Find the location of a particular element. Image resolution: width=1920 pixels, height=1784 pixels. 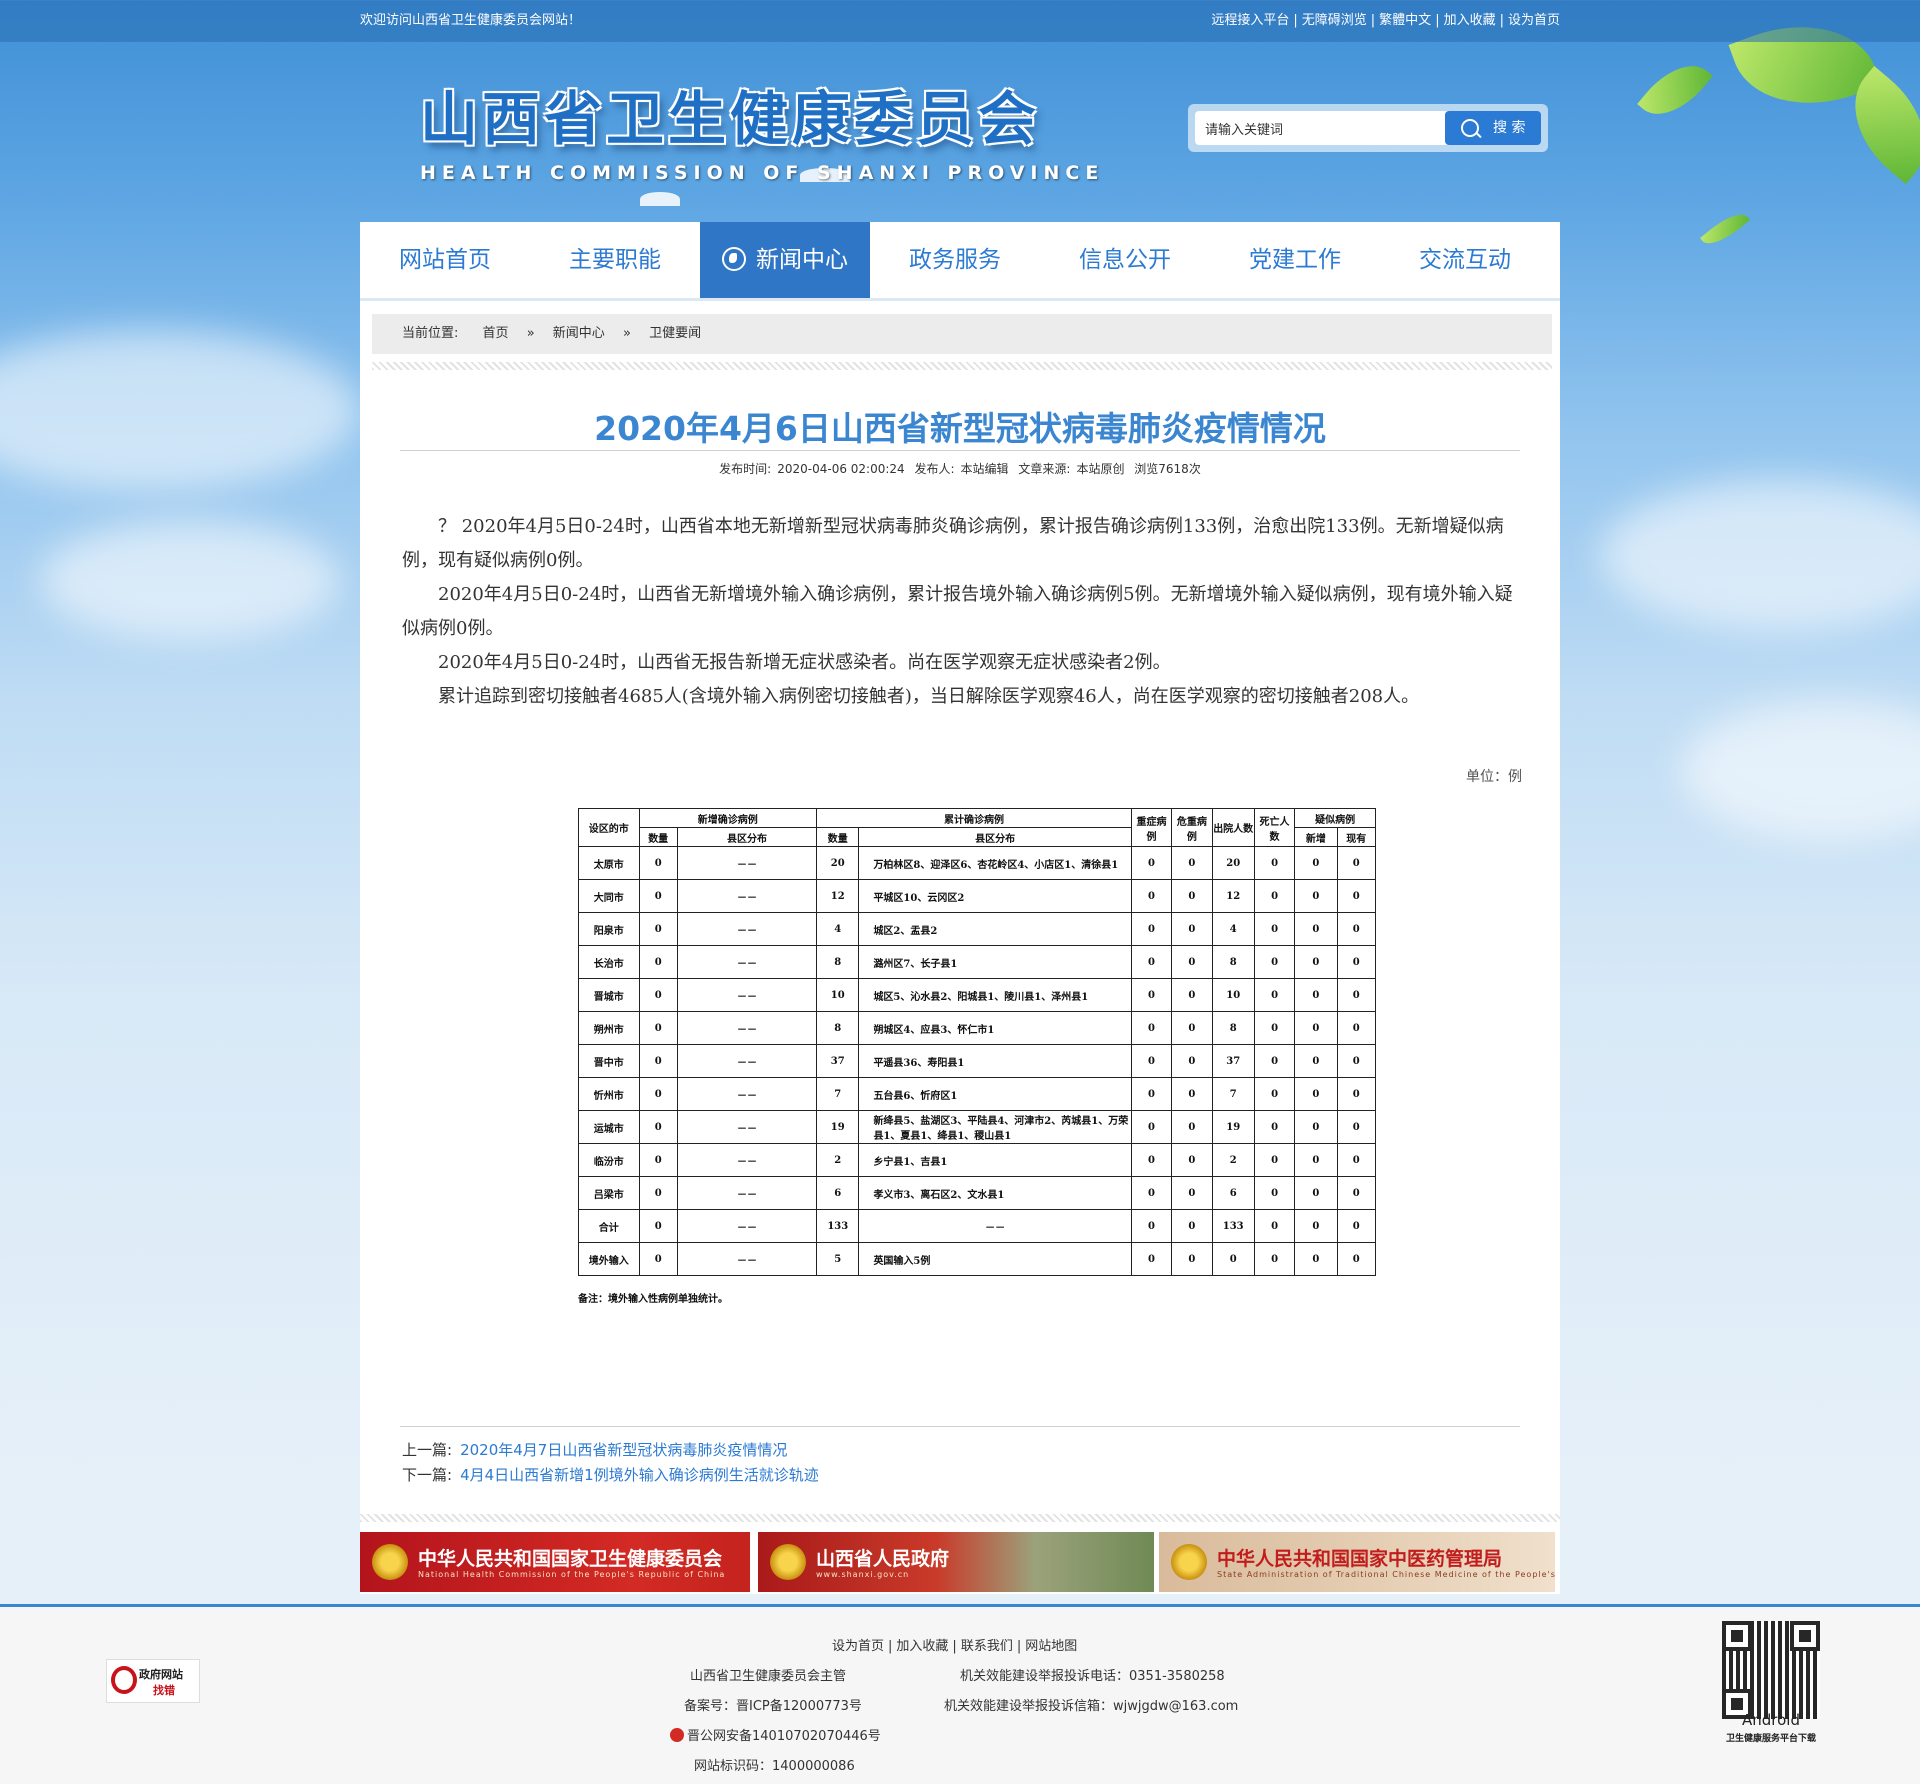

magnifier-icon is located at coordinates (124, 1680).